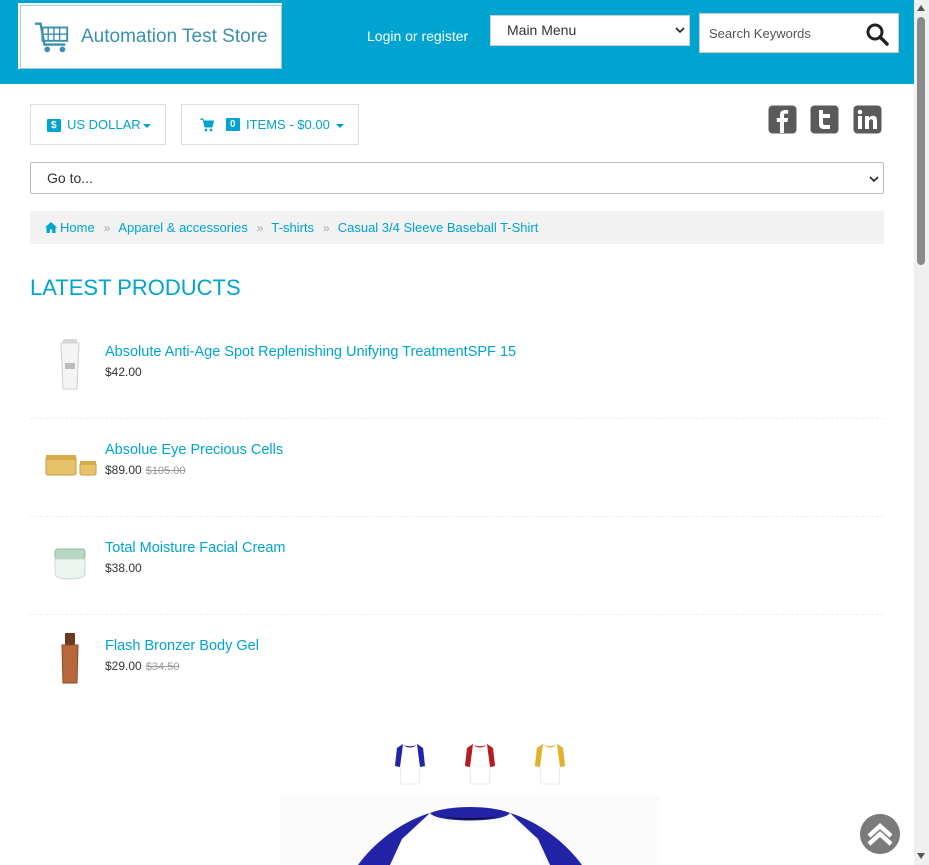  Describe the element at coordinates (457, 468) in the screenshot. I see `list-item: Absolue Eye Precious Cells $89.00 $105.00` at that location.